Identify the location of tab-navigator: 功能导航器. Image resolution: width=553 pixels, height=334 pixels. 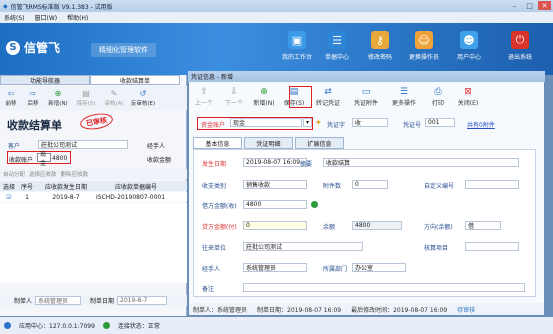
(45, 80).